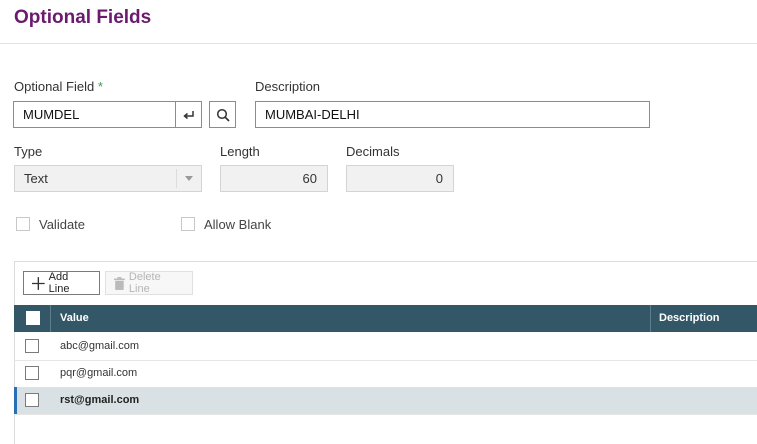 The image size is (757, 444). I want to click on type-select: Text, so click(108, 178).